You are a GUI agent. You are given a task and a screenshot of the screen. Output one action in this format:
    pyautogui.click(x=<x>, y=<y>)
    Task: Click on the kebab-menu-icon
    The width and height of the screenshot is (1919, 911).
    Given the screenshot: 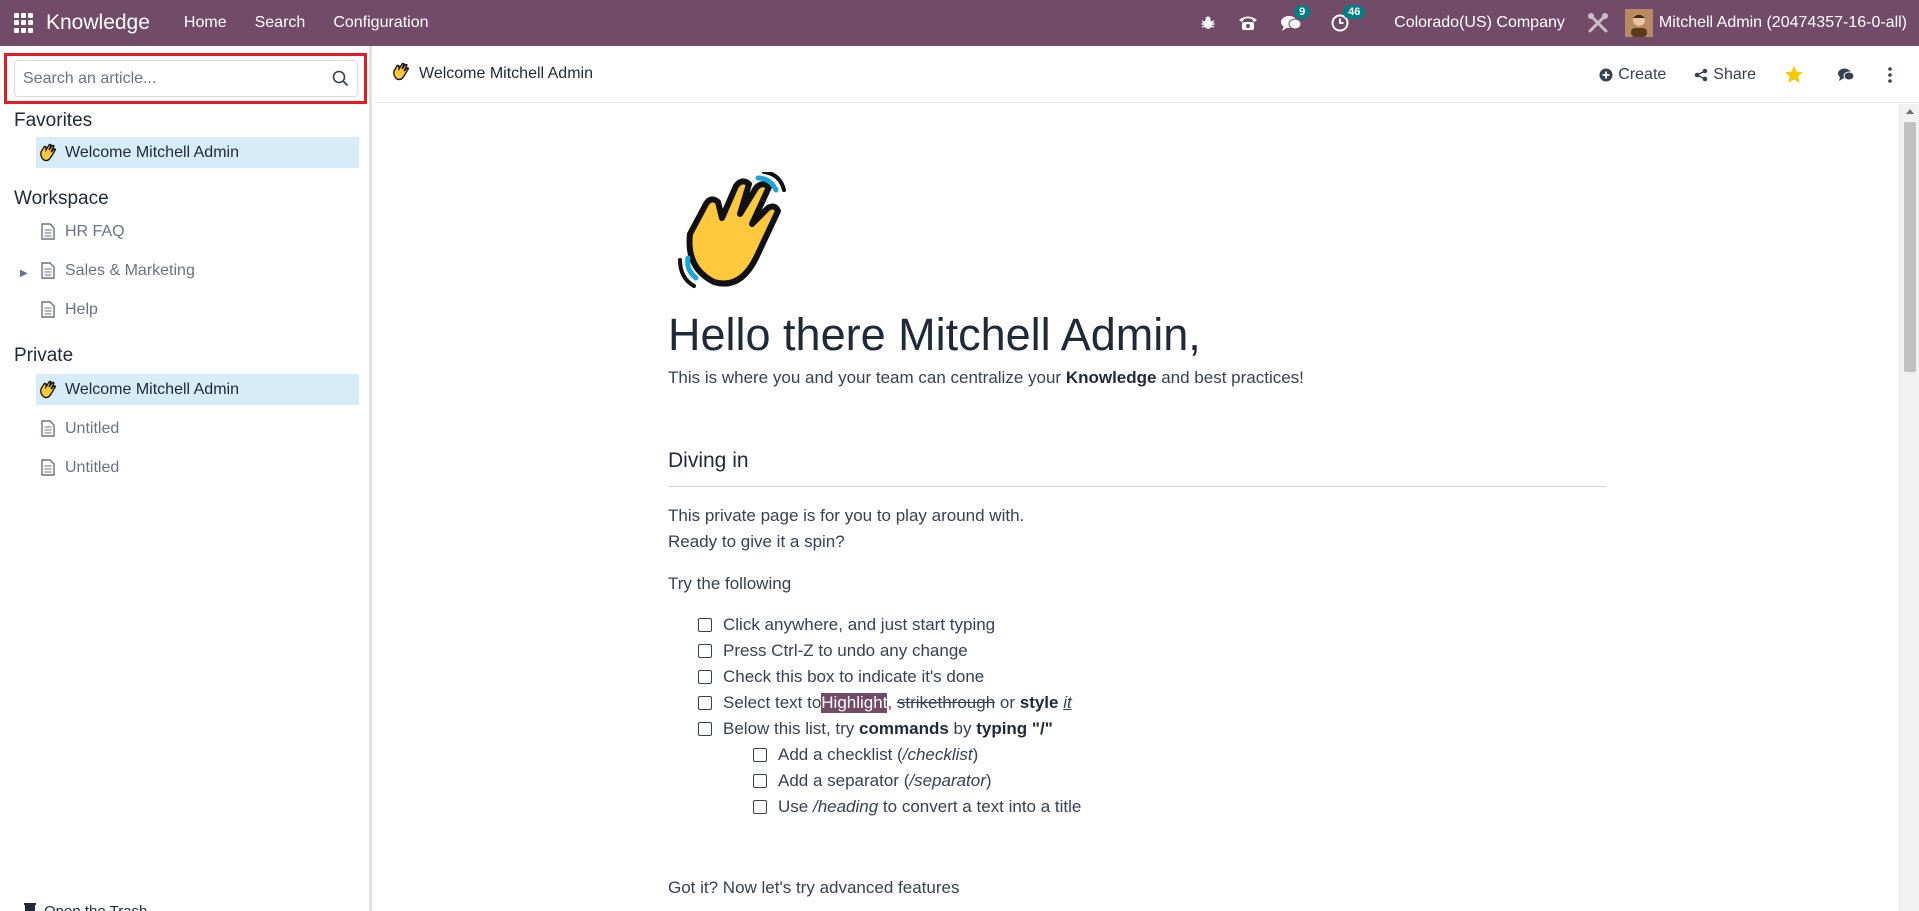 What is the action you would take?
    pyautogui.click(x=1890, y=74)
    